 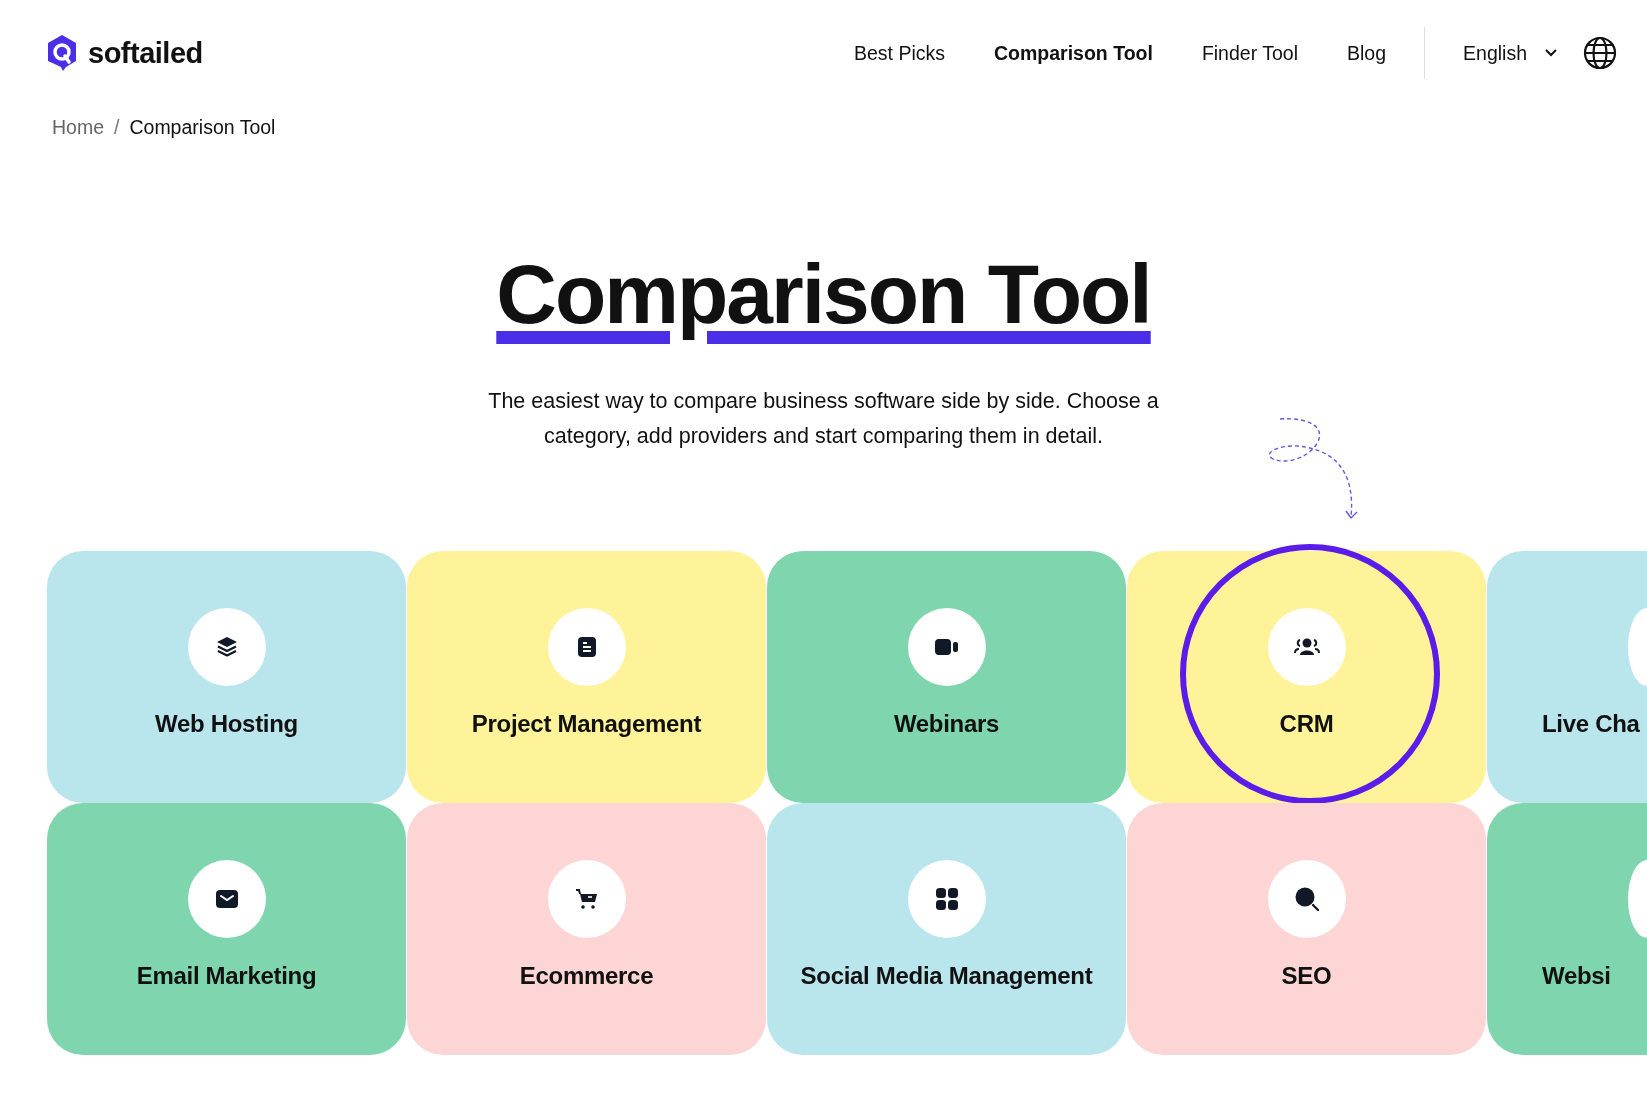 I want to click on category-label: Project Management, so click(x=586, y=724).